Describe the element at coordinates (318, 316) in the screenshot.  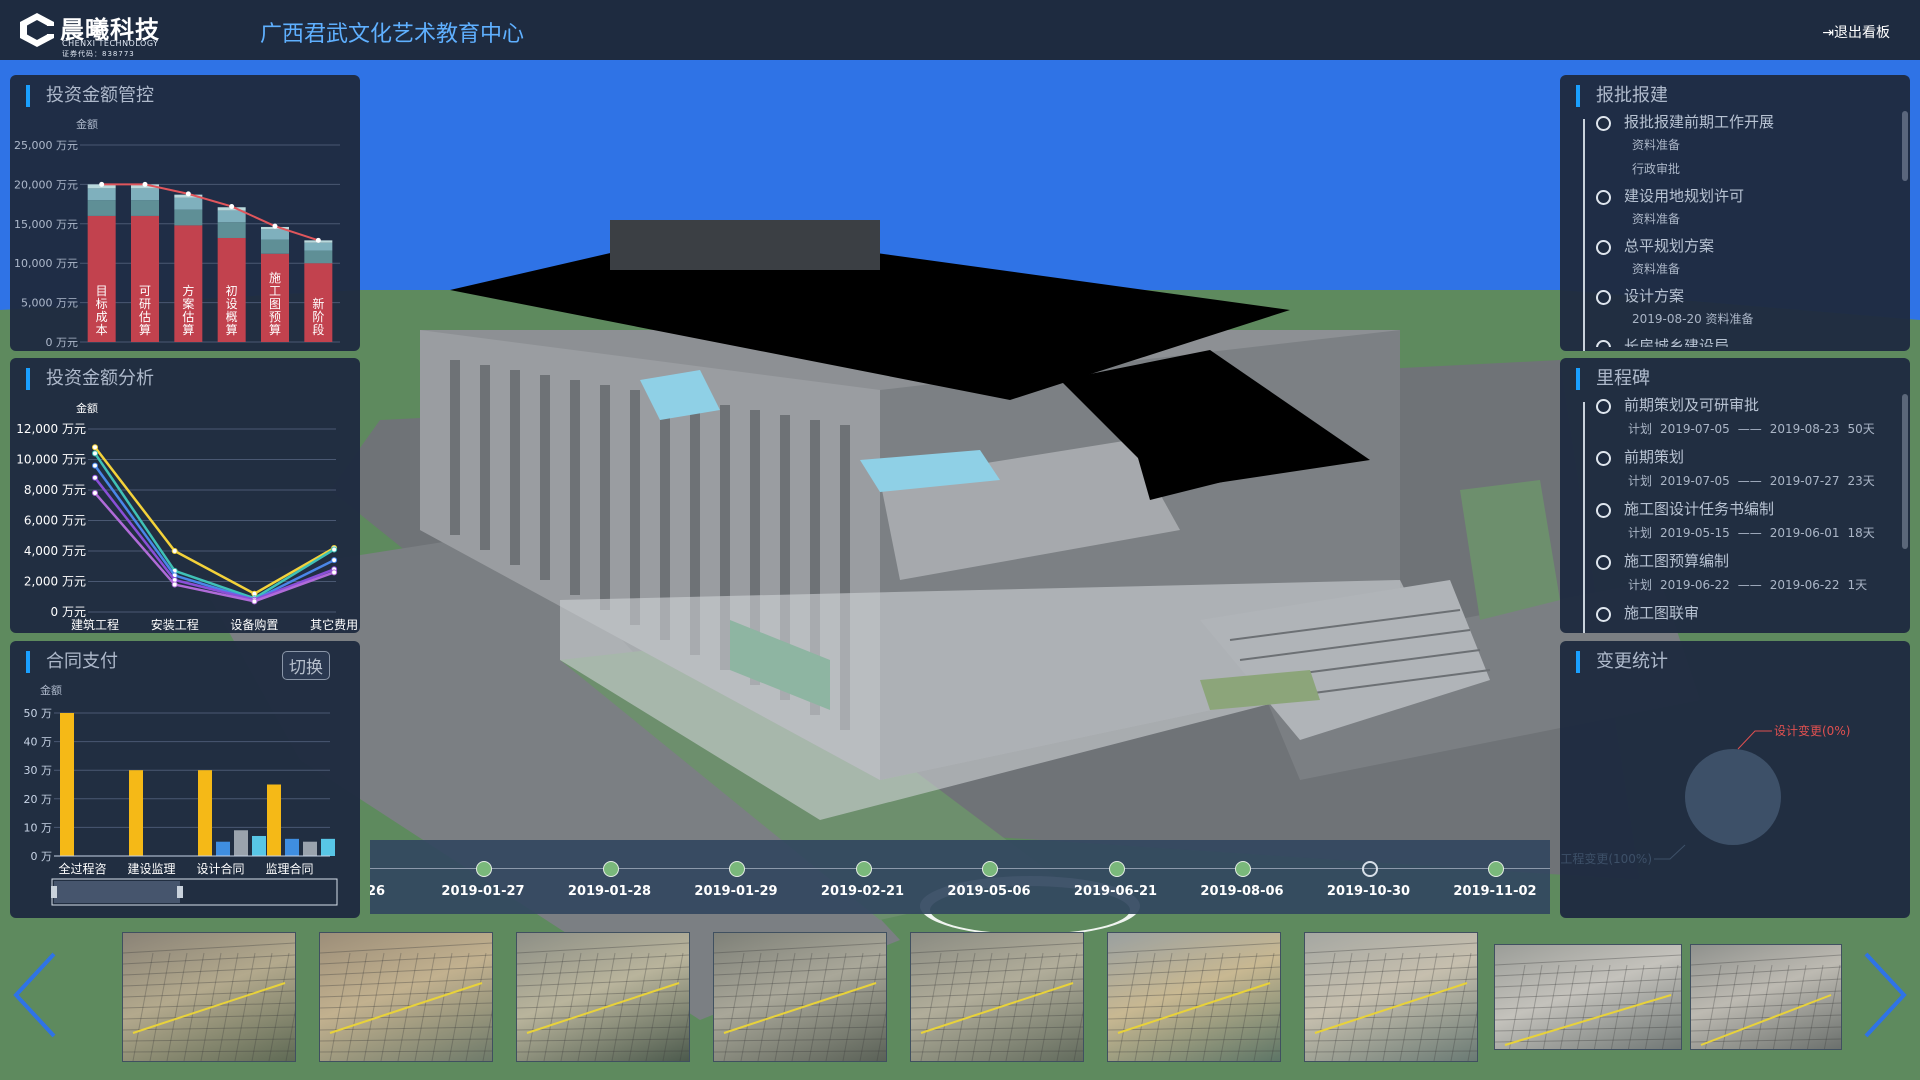
I see `category-label: 新阶段` at that location.